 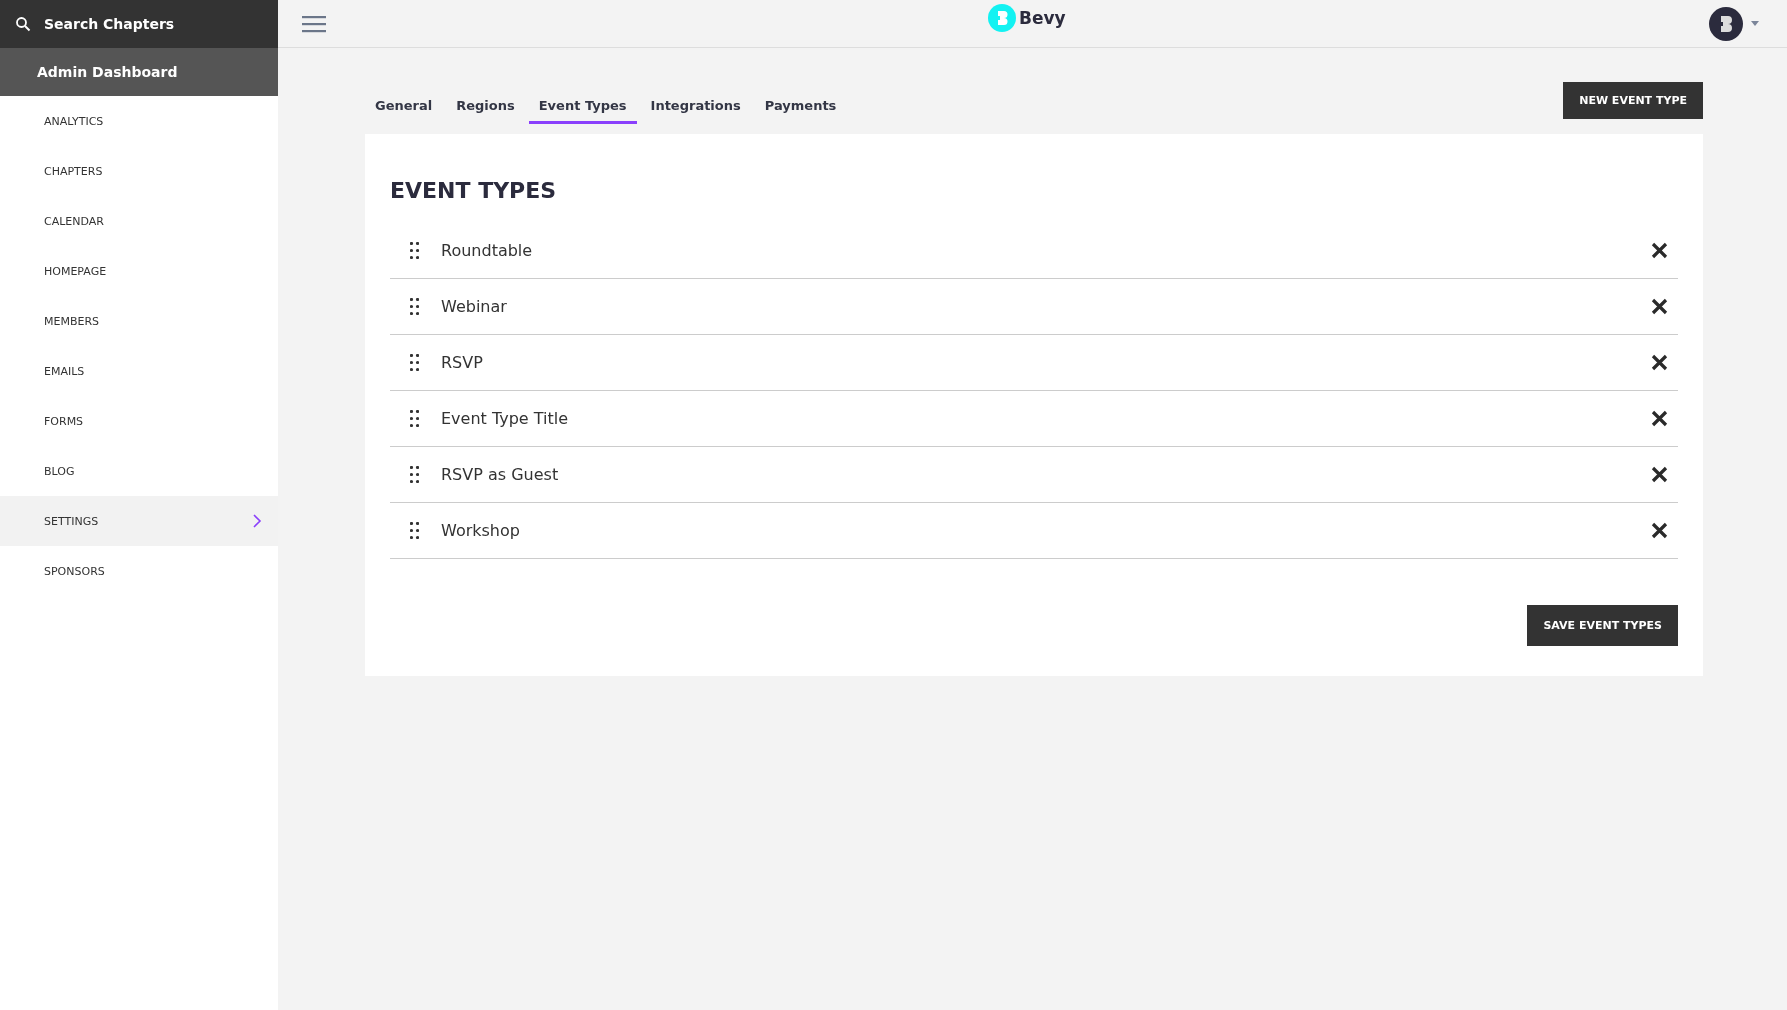 What do you see at coordinates (485, 109) in the screenshot?
I see `tab: Regions` at bounding box center [485, 109].